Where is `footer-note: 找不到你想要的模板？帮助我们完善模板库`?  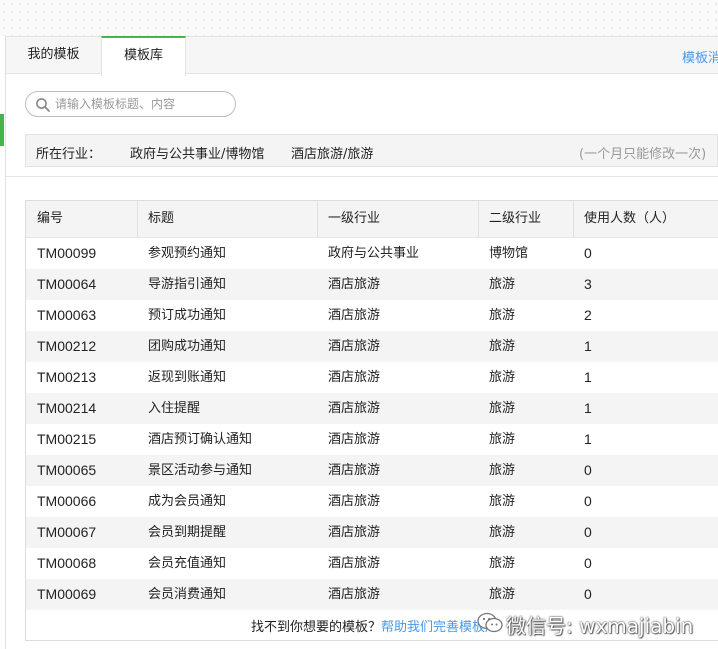
footer-note: 找不到你想要的模板？帮助我们完善模板库 is located at coordinates (374, 625).